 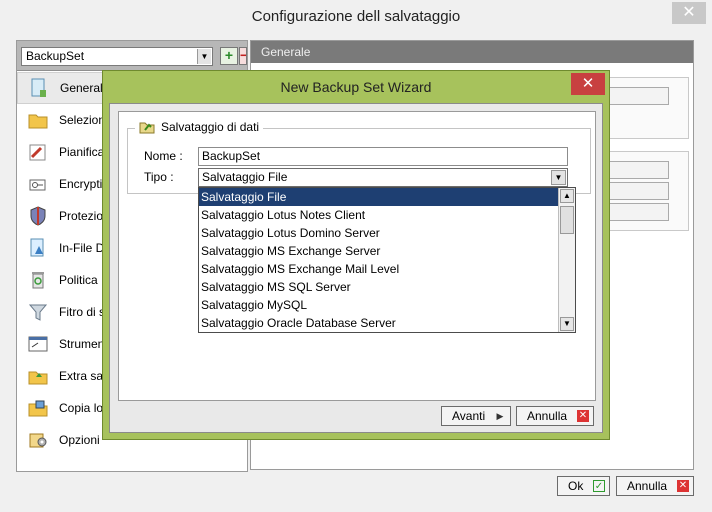 What do you see at coordinates (38, 344) in the screenshot?
I see `dir-icon` at bounding box center [38, 344].